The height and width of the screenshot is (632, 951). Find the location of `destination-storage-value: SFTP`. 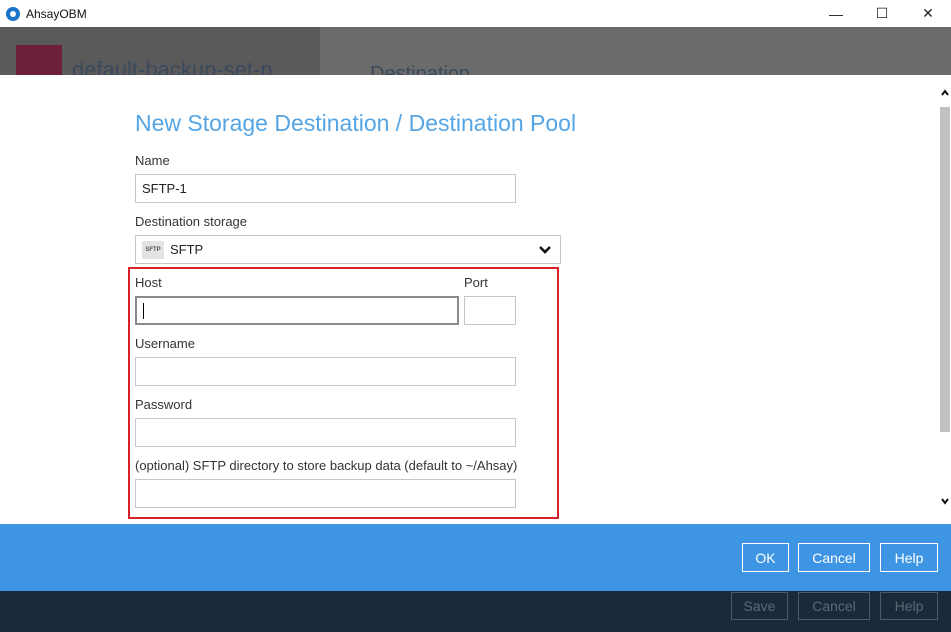

destination-storage-value: SFTP is located at coordinates (187, 249).